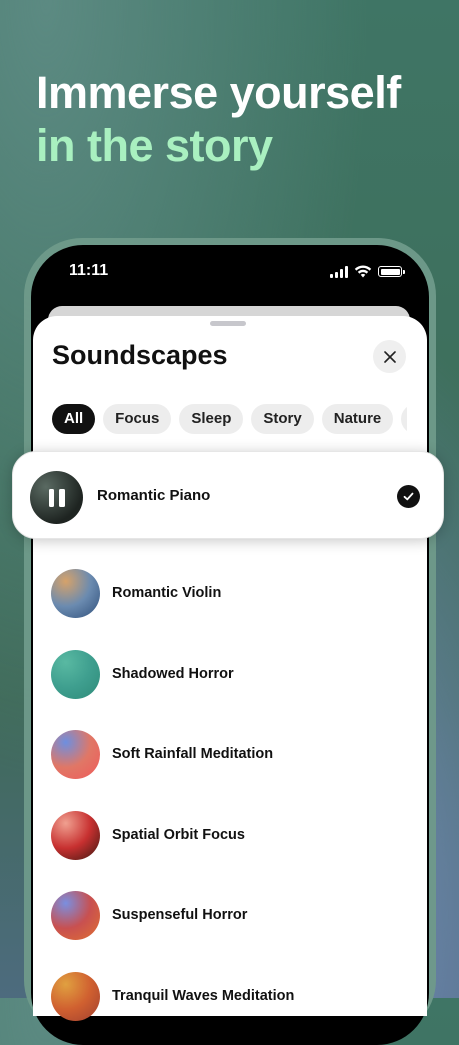  I want to click on list-item: Soft Rainfall Meditation, so click(230, 754).